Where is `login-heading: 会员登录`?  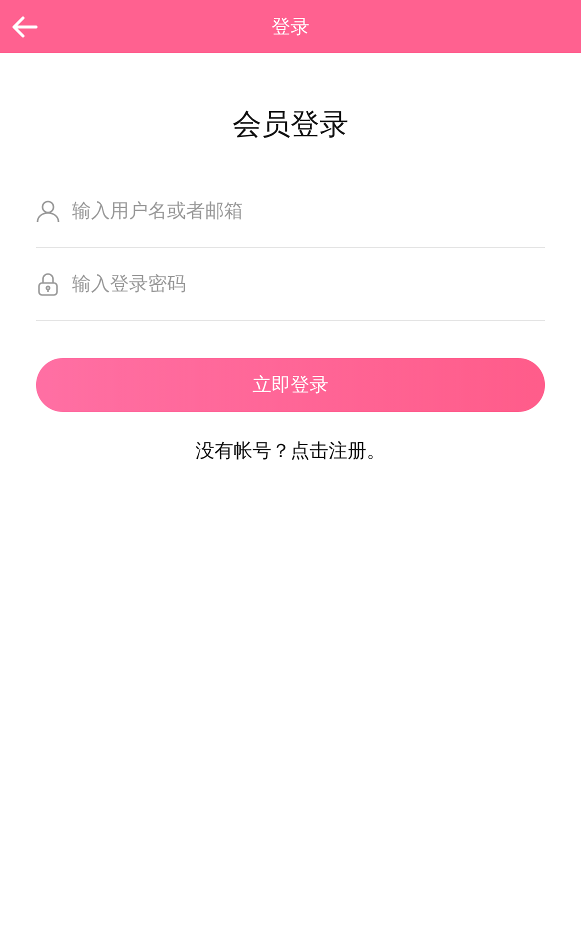
login-heading: 会员登录 is located at coordinates (290, 124).